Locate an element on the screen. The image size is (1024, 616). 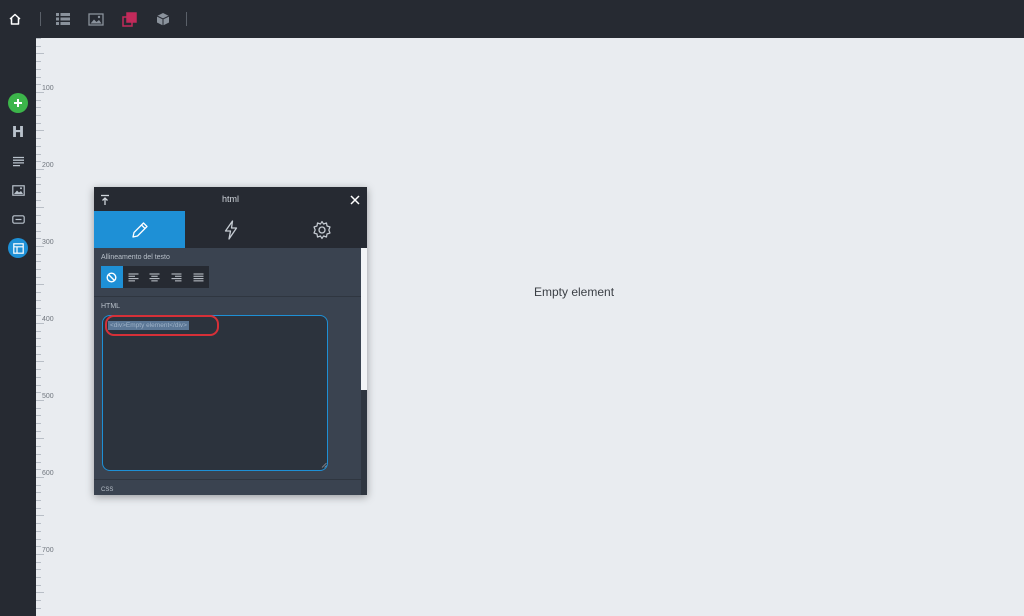
annotation-highlight-ring is located at coordinates (162, 325).